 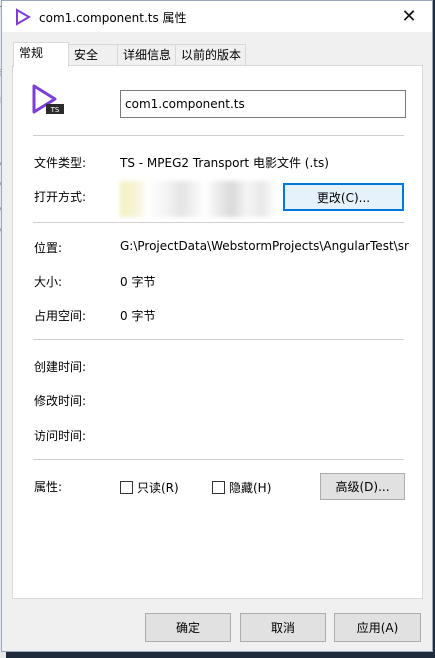 I want to click on tab-details: 详细信息, so click(x=146, y=54).